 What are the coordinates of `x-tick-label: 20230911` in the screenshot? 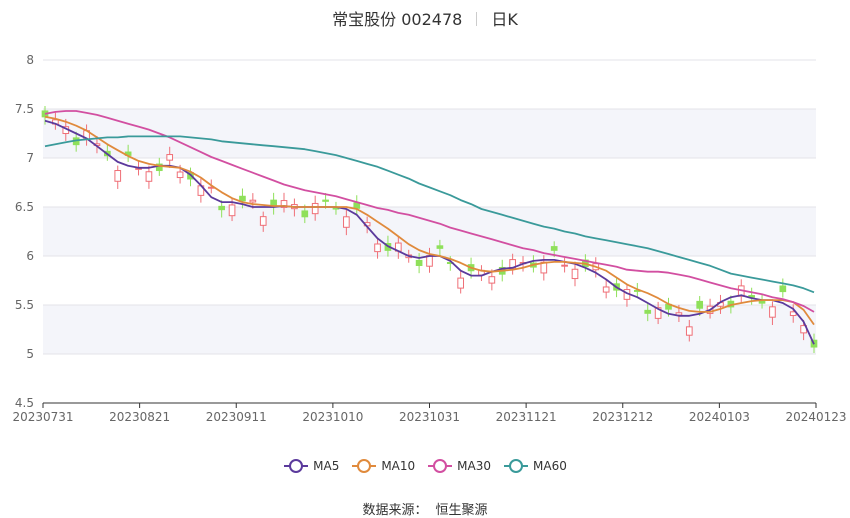 It's located at (236, 417).